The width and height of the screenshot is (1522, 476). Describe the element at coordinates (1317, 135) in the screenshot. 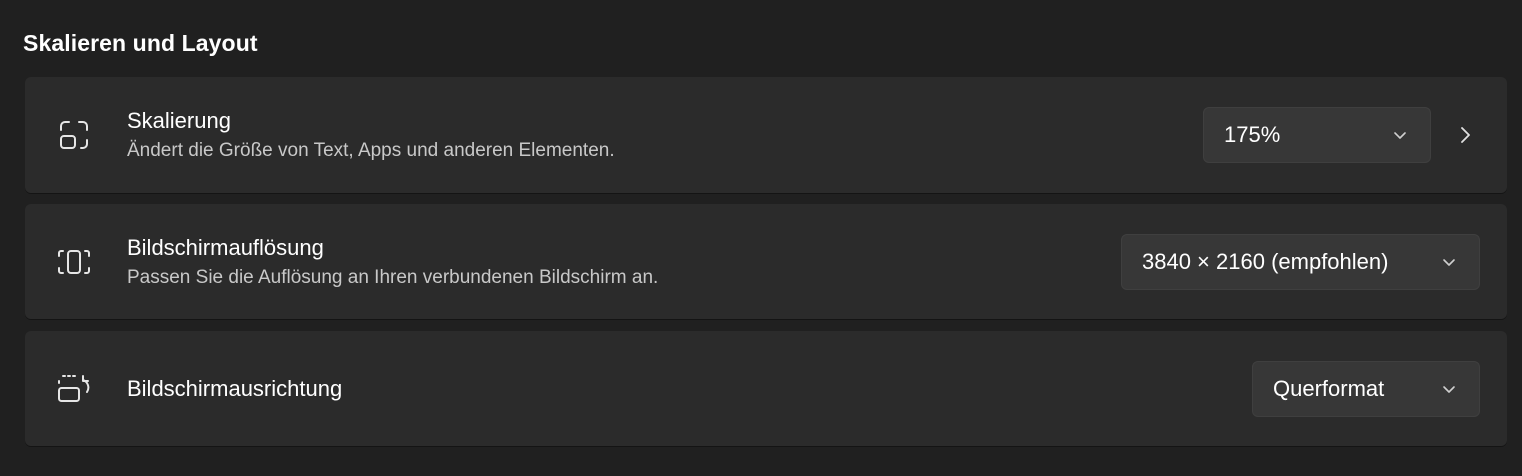

I see `scaling-dropdown: 175%` at that location.